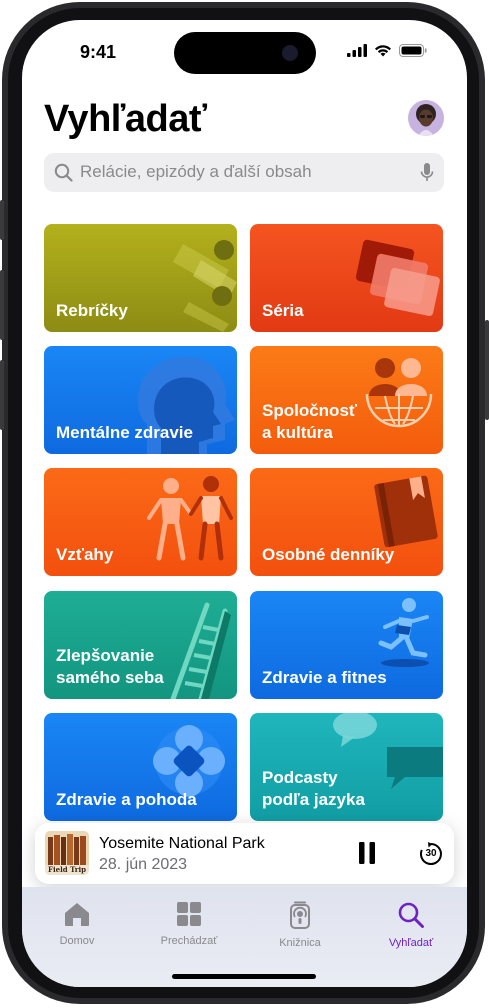  What do you see at coordinates (2, 220) in the screenshot?
I see `action-button` at bounding box center [2, 220].